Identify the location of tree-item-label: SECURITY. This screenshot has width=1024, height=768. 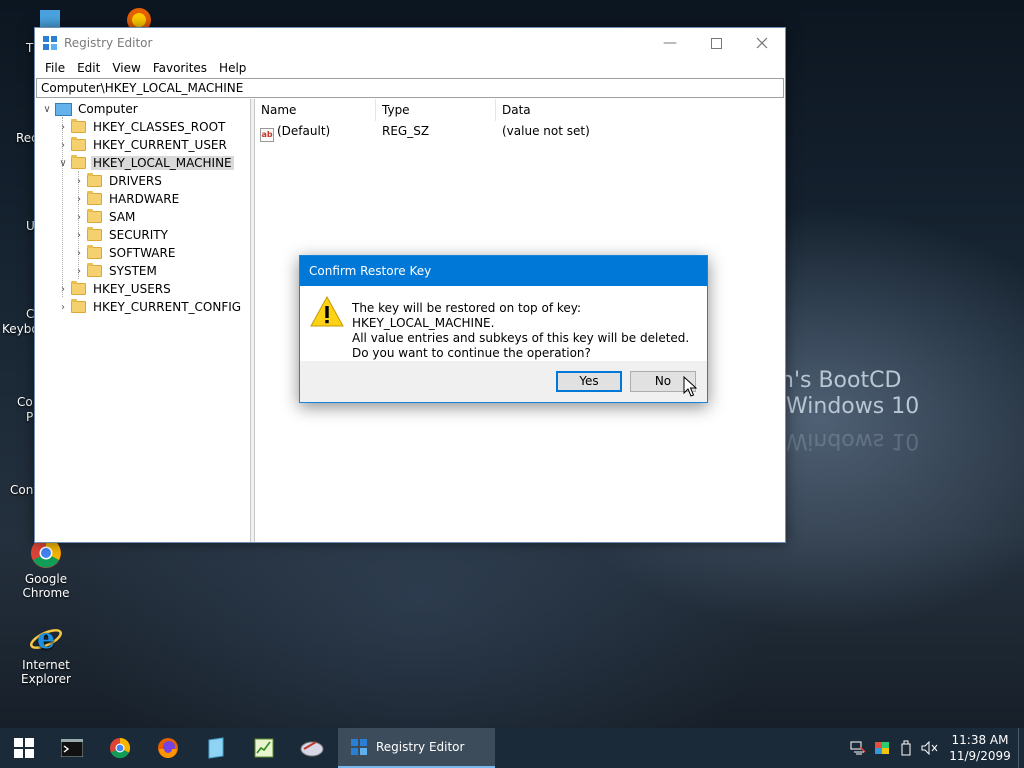
(138, 235).